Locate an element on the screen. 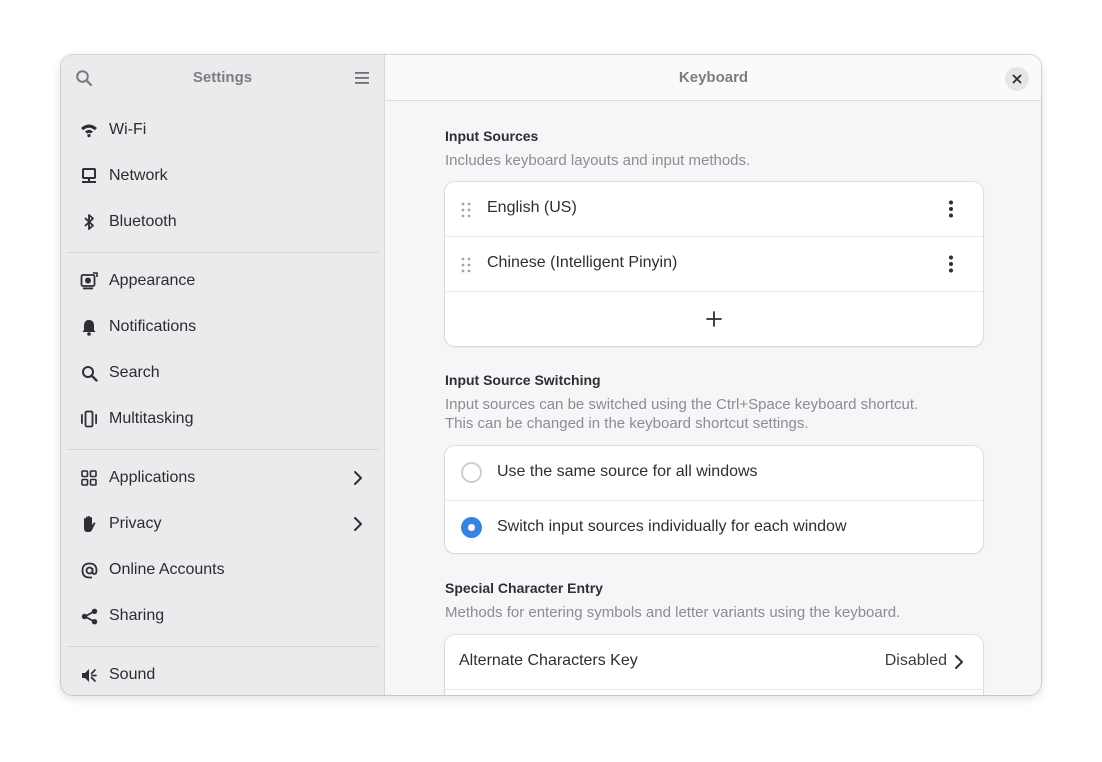  sidebar-item-label: Search is located at coordinates (134, 372).